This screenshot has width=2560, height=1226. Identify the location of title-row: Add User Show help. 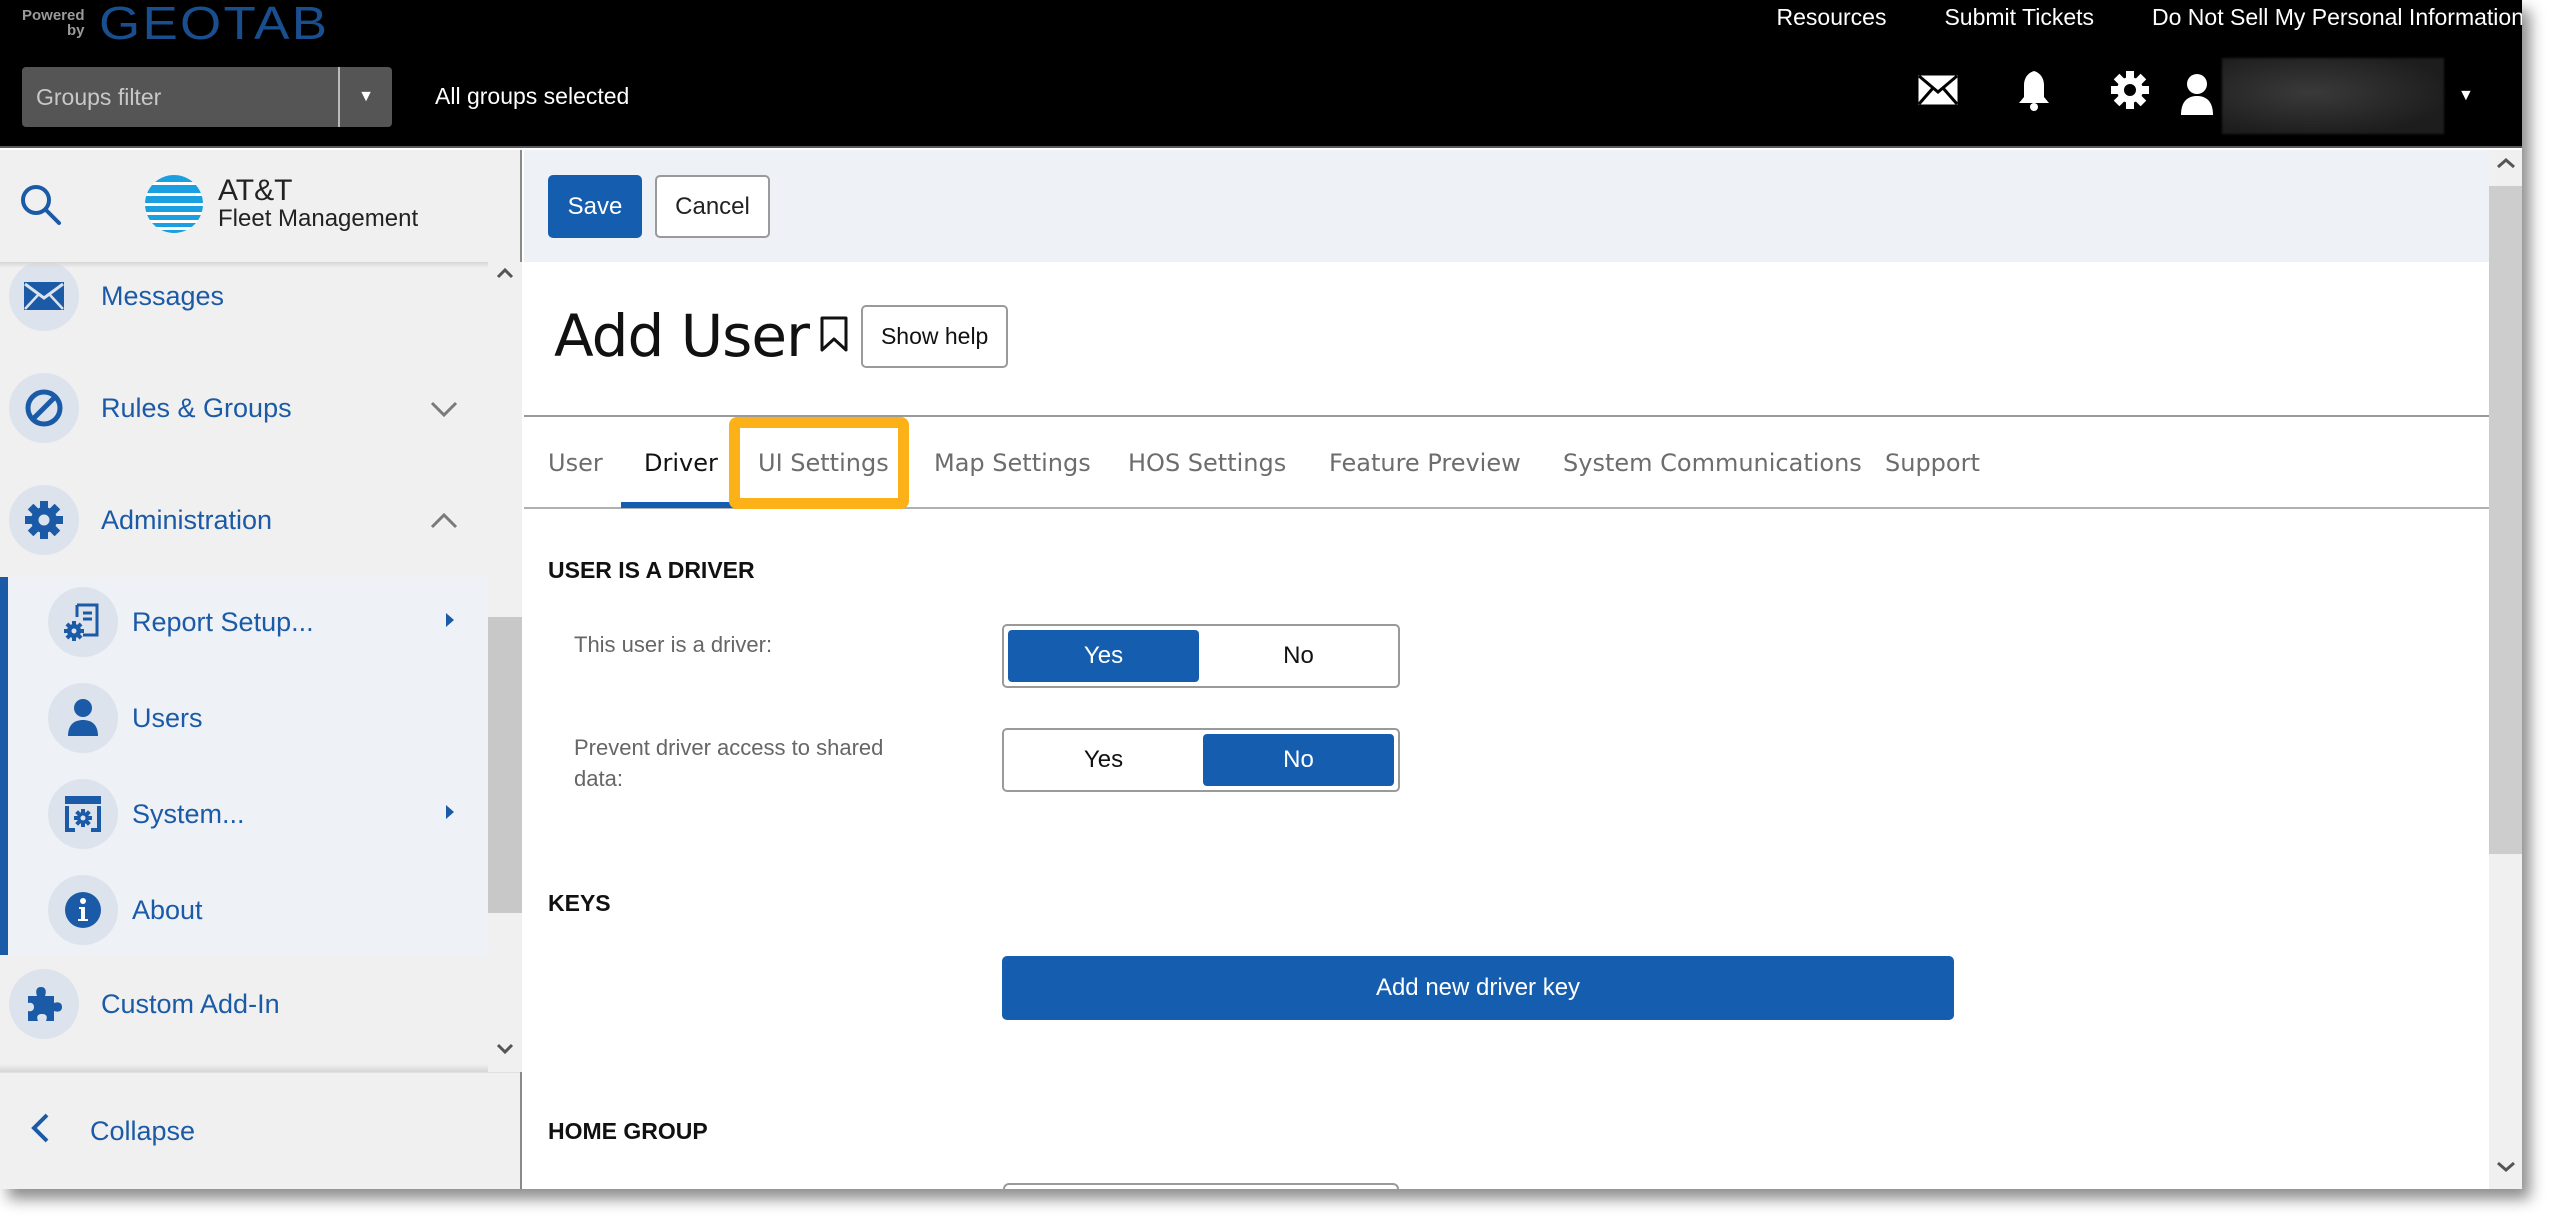
(781, 336).